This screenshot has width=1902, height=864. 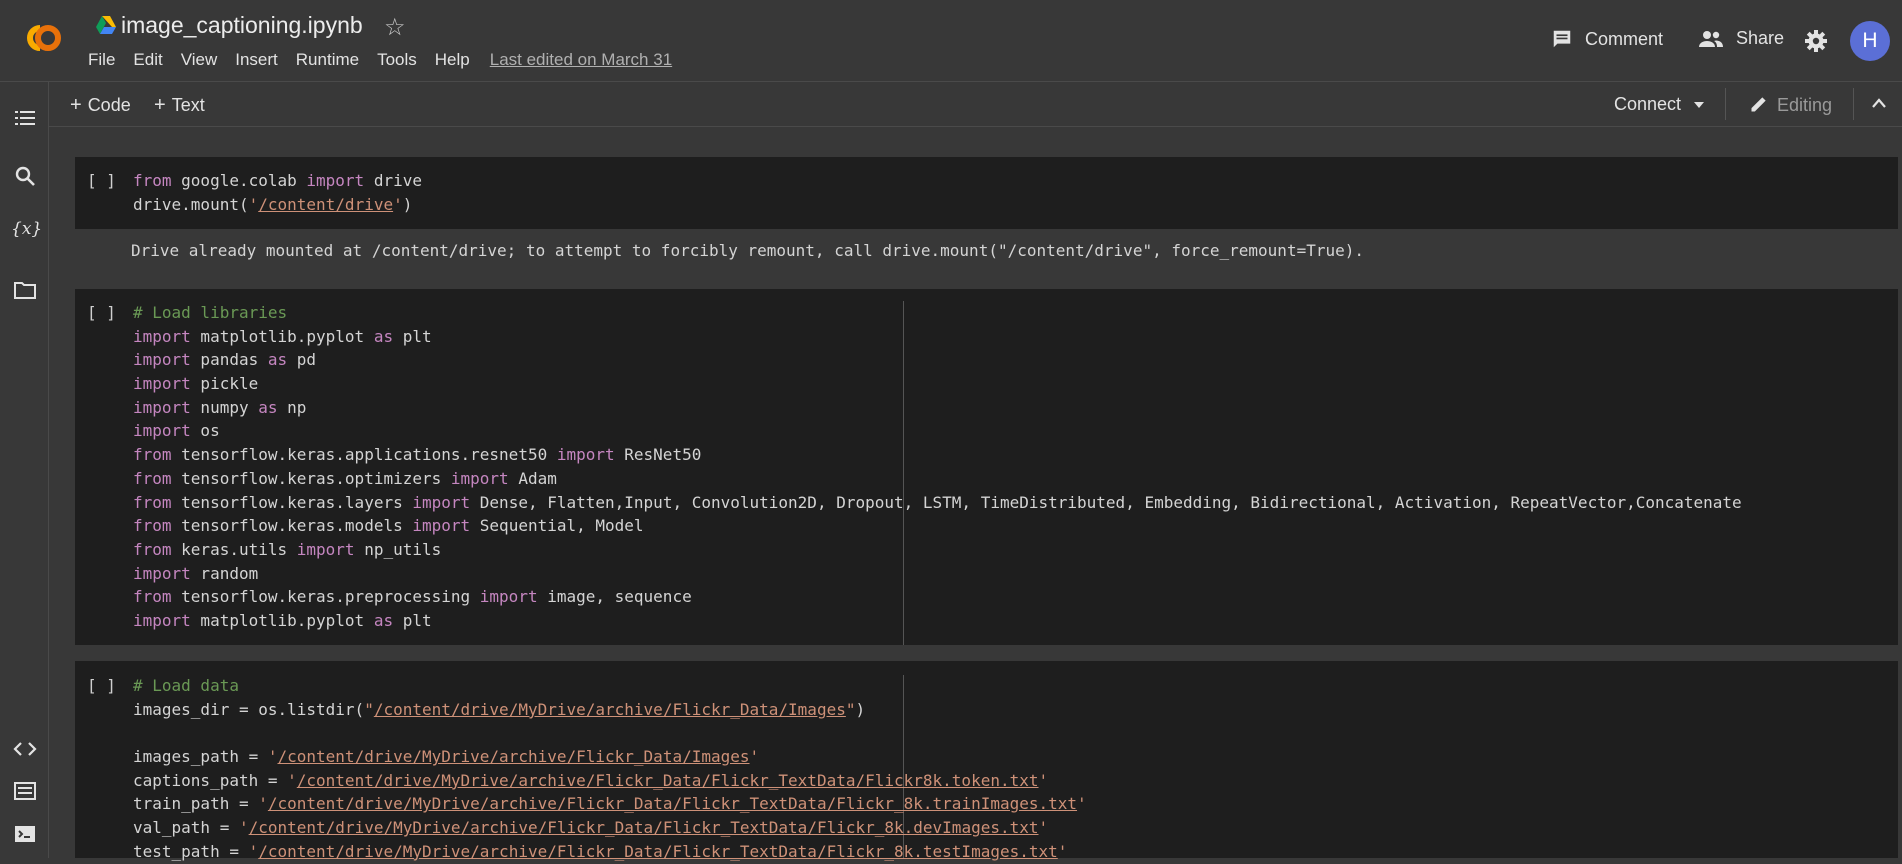 I want to click on code-line: import pickle, so click(x=937, y=384).